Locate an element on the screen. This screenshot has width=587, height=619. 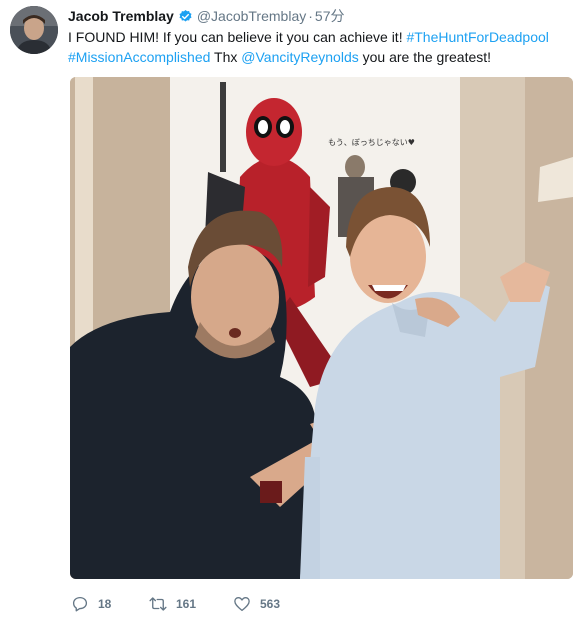
retweet-button: 161 is located at coordinates (191, 604).